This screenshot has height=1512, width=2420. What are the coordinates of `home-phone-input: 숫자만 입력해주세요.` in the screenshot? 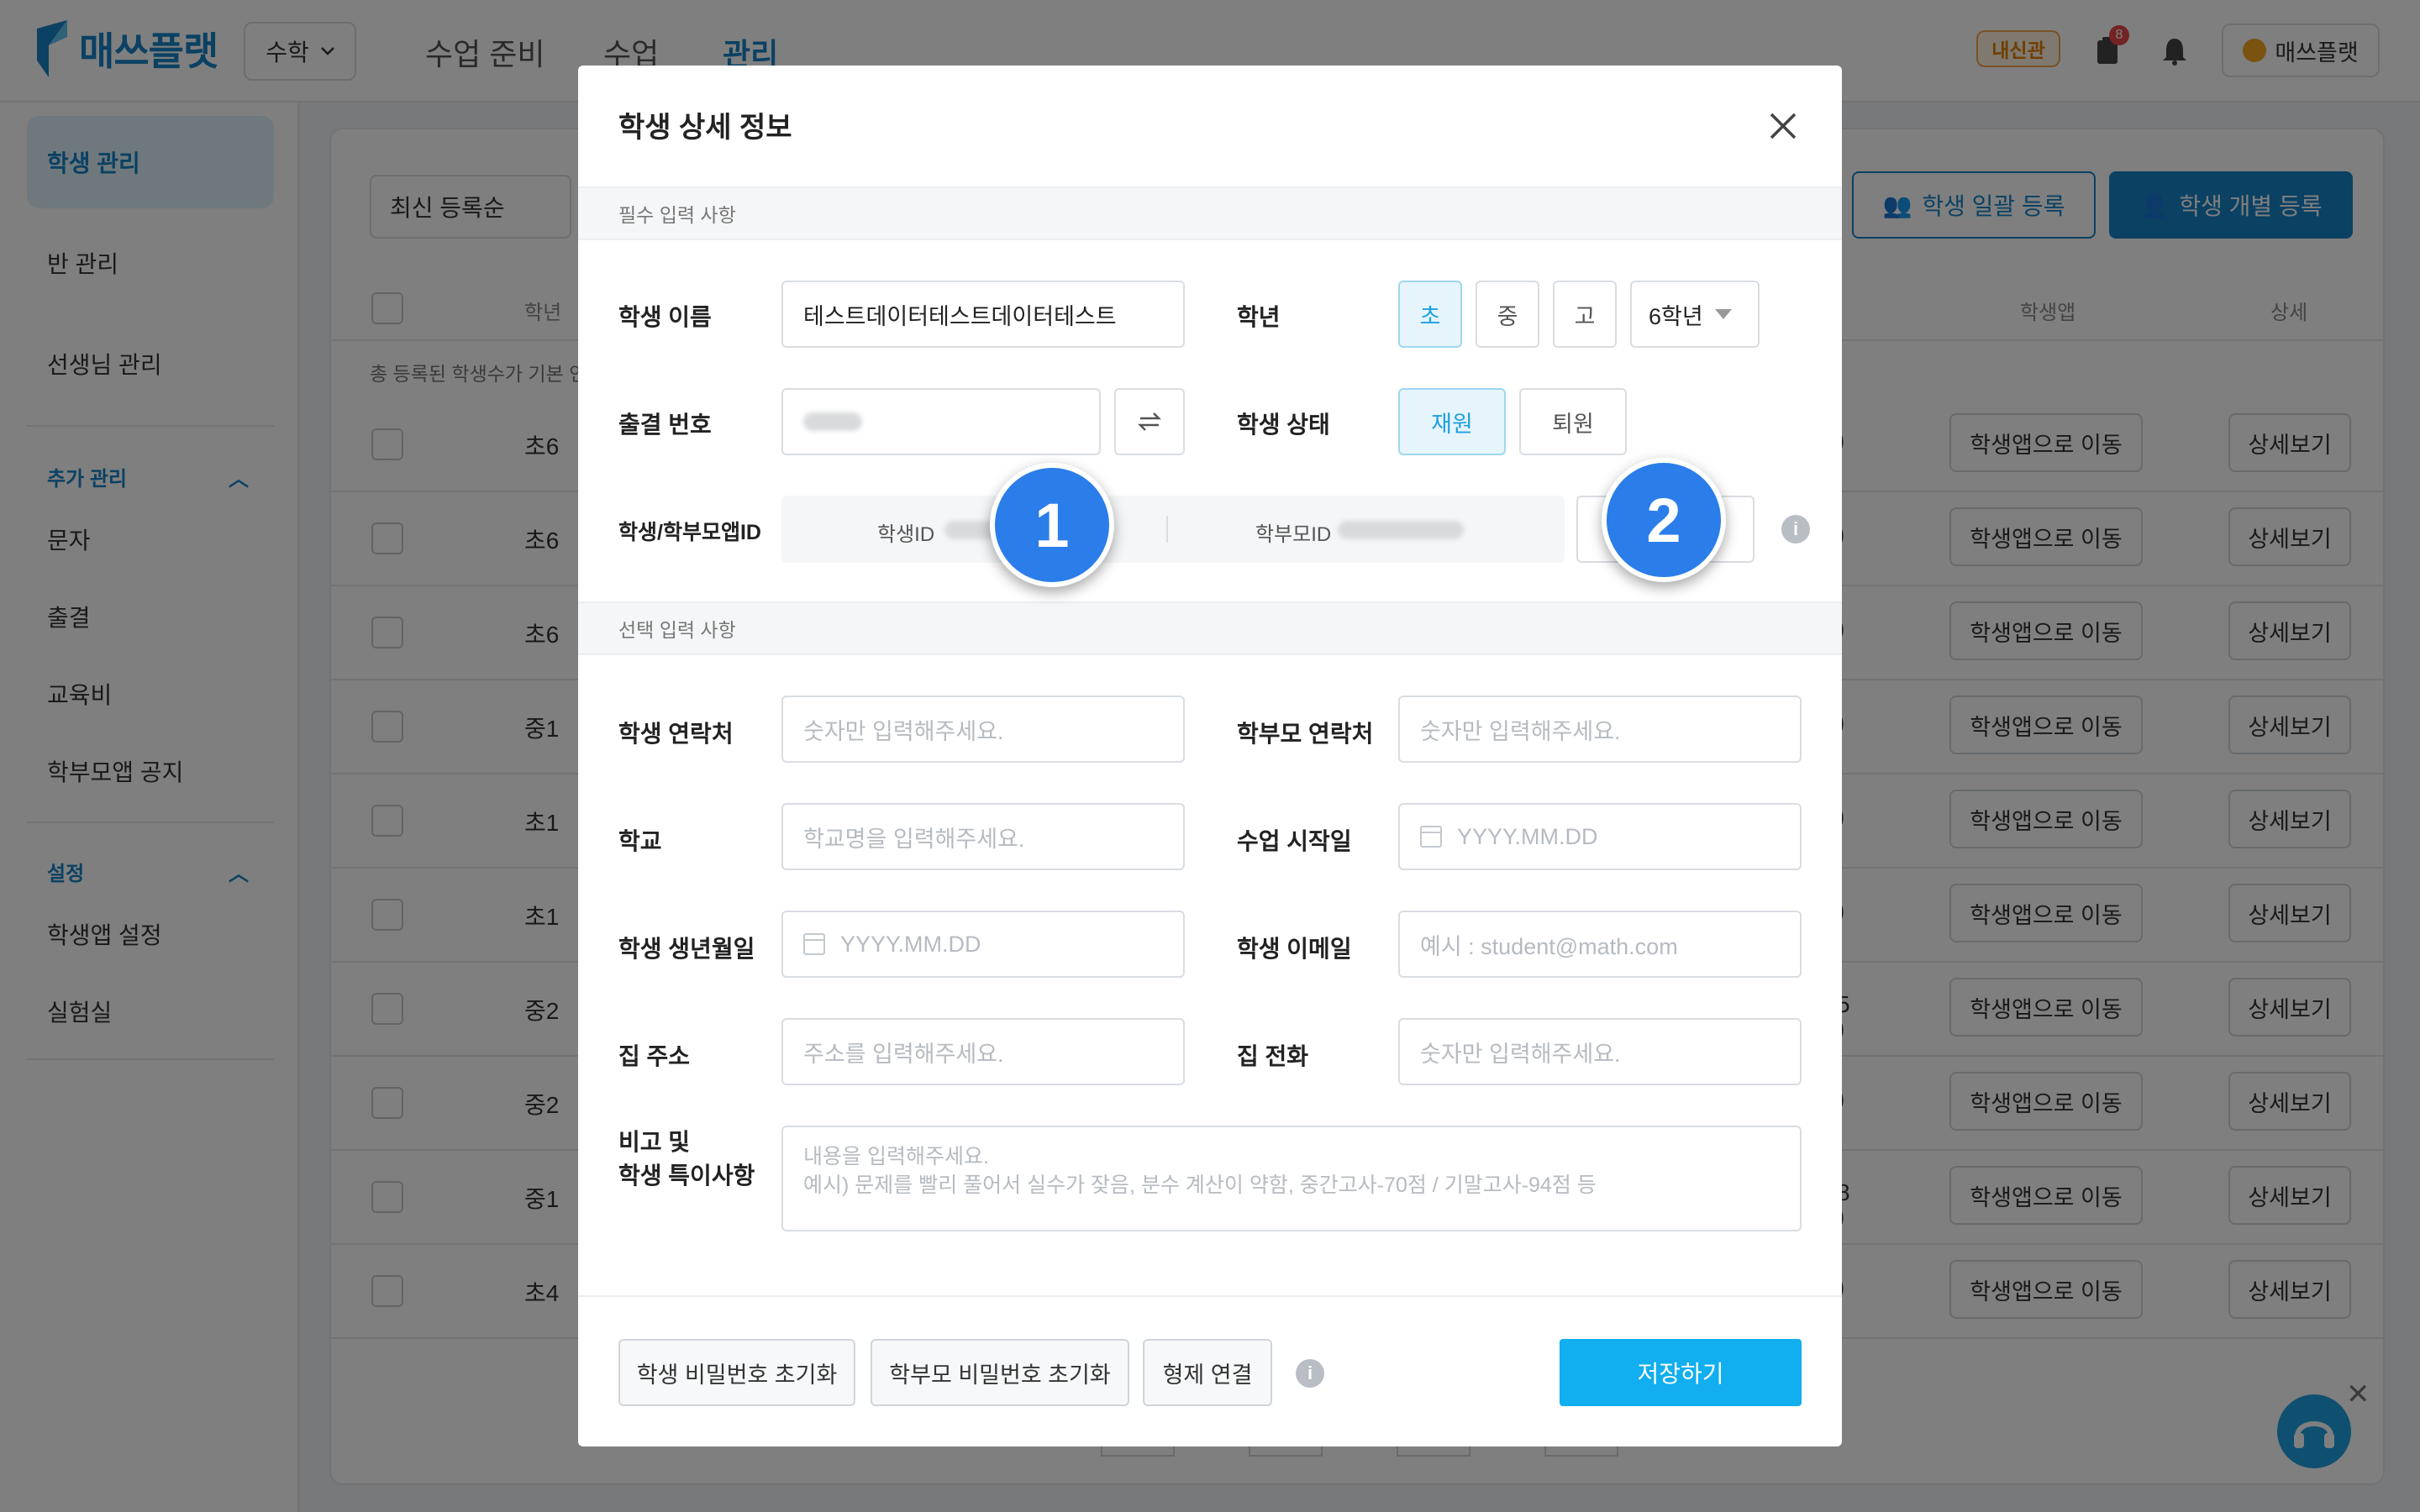 It's located at (1600, 1051).